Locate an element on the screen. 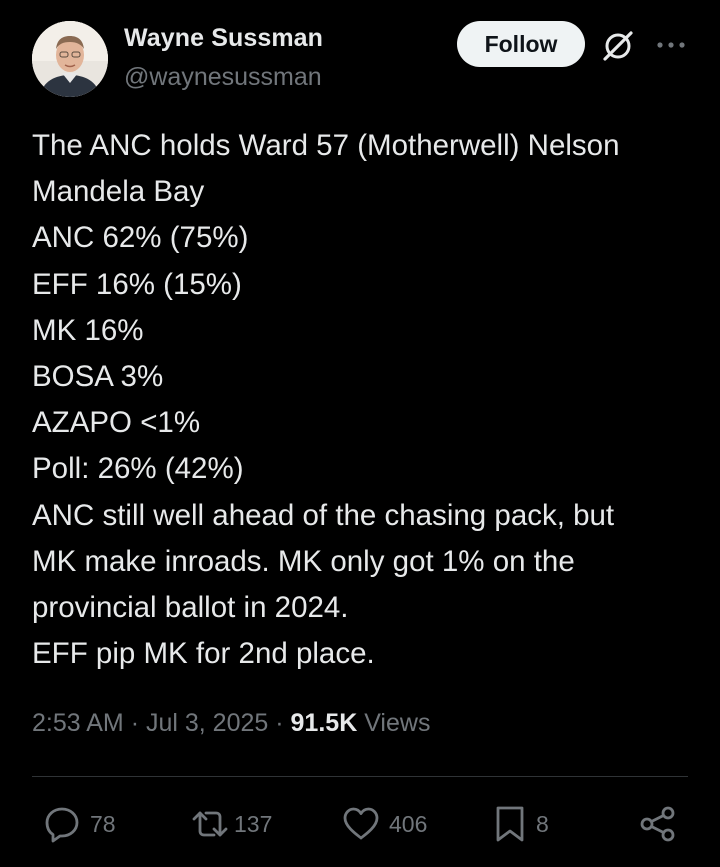  tweet-line: MK make inroads. MK only got 1% on the is located at coordinates (303, 561).